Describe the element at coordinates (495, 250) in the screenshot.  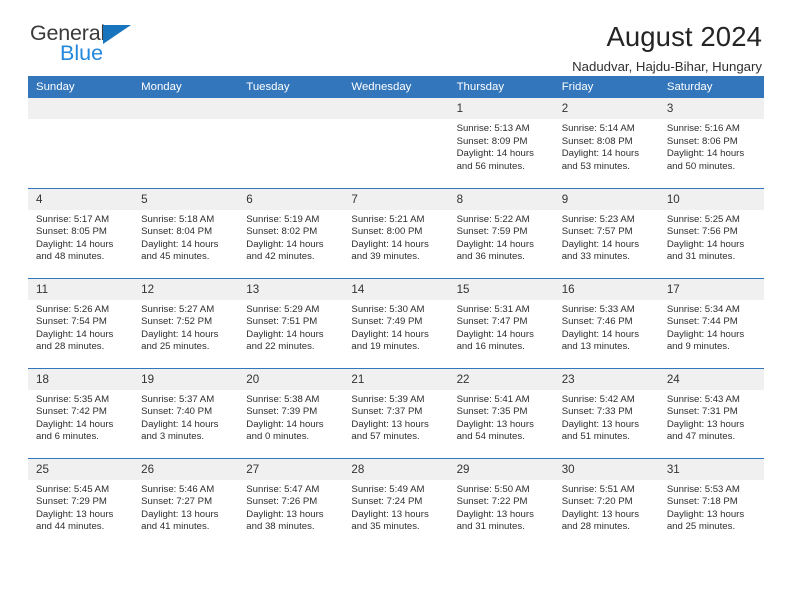
I see `daylight-text: Daylight: 14 hours and 36 minutes.` at that location.